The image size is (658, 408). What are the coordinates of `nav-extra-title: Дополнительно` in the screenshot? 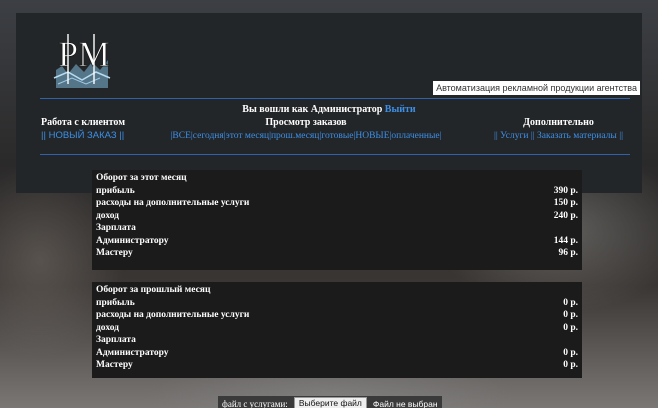 It's located at (558, 122).